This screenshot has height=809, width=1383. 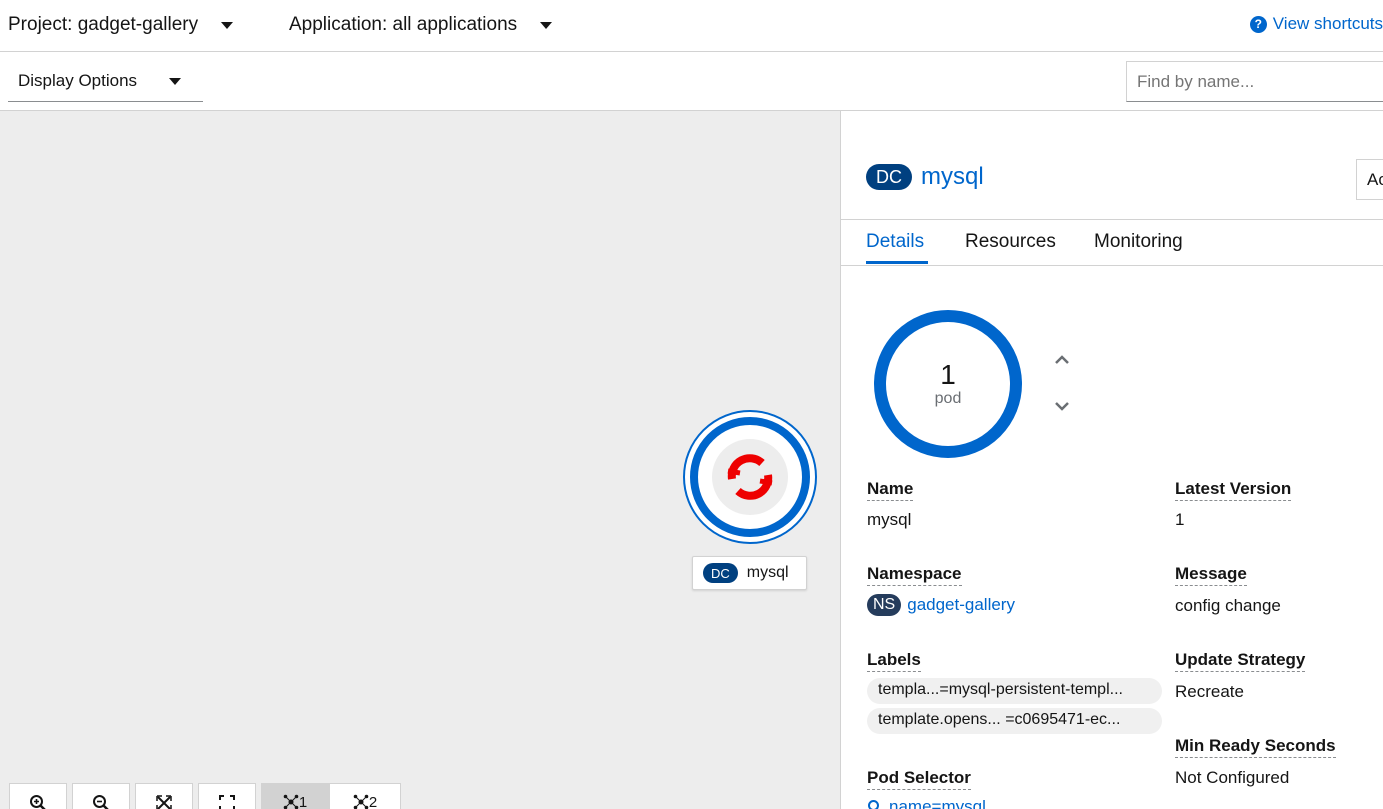 I want to click on latest-version-label: Latest Version, so click(x=1233, y=490).